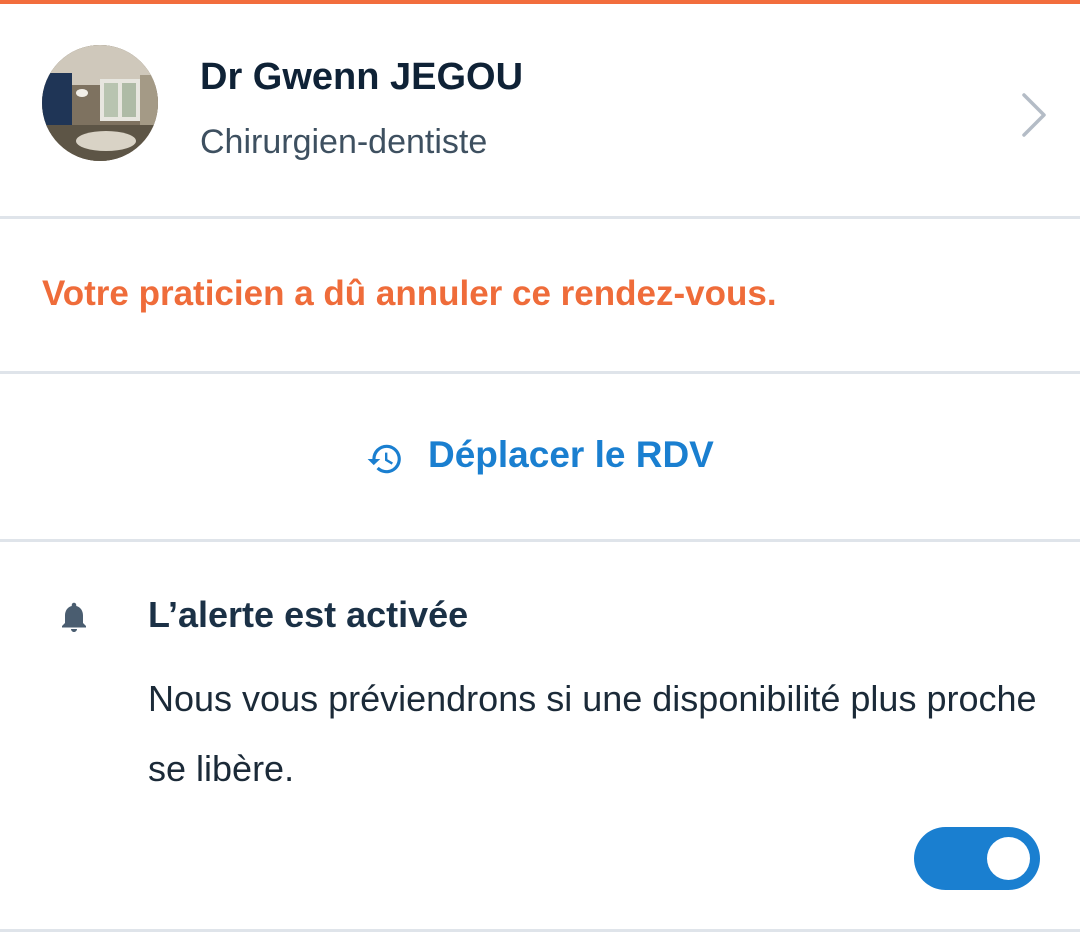 The width and height of the screenshot is (1080, 932). What do you see at coordinates (1008, 858) in the screenshot?
I see `toggle-knob` at bounding box center [1008, 858].